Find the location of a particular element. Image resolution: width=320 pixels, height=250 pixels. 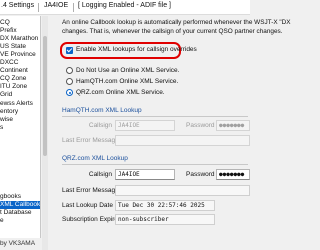

nav-item-wise: wise is located at coordinates (6, 120).